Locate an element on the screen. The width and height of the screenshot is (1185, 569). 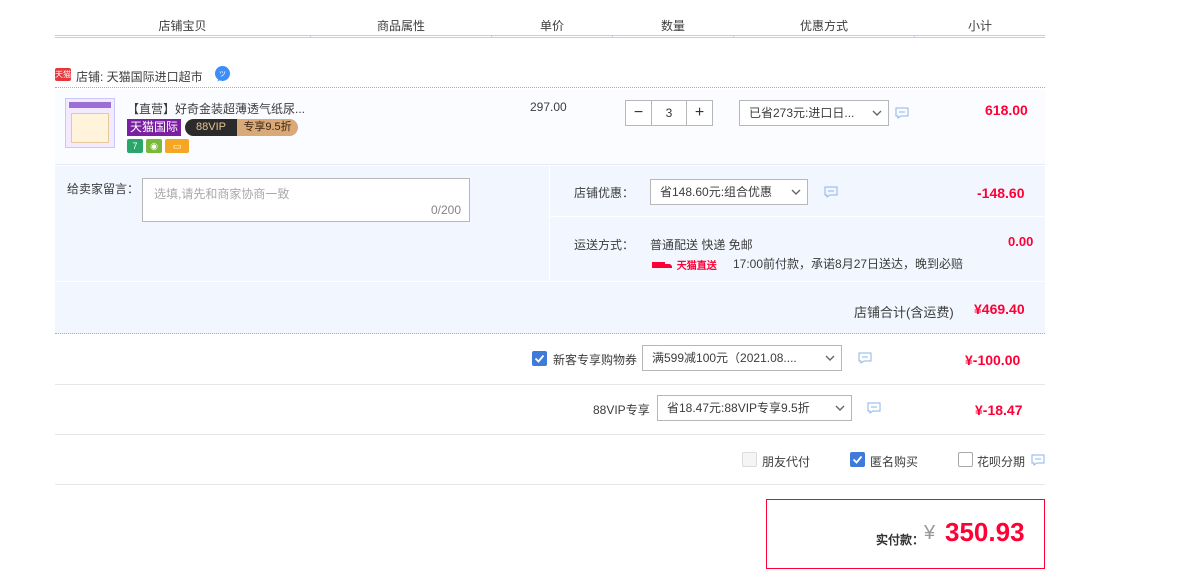
tmall-express-badge: 天猫直送 is located at coordinates (683, 264).